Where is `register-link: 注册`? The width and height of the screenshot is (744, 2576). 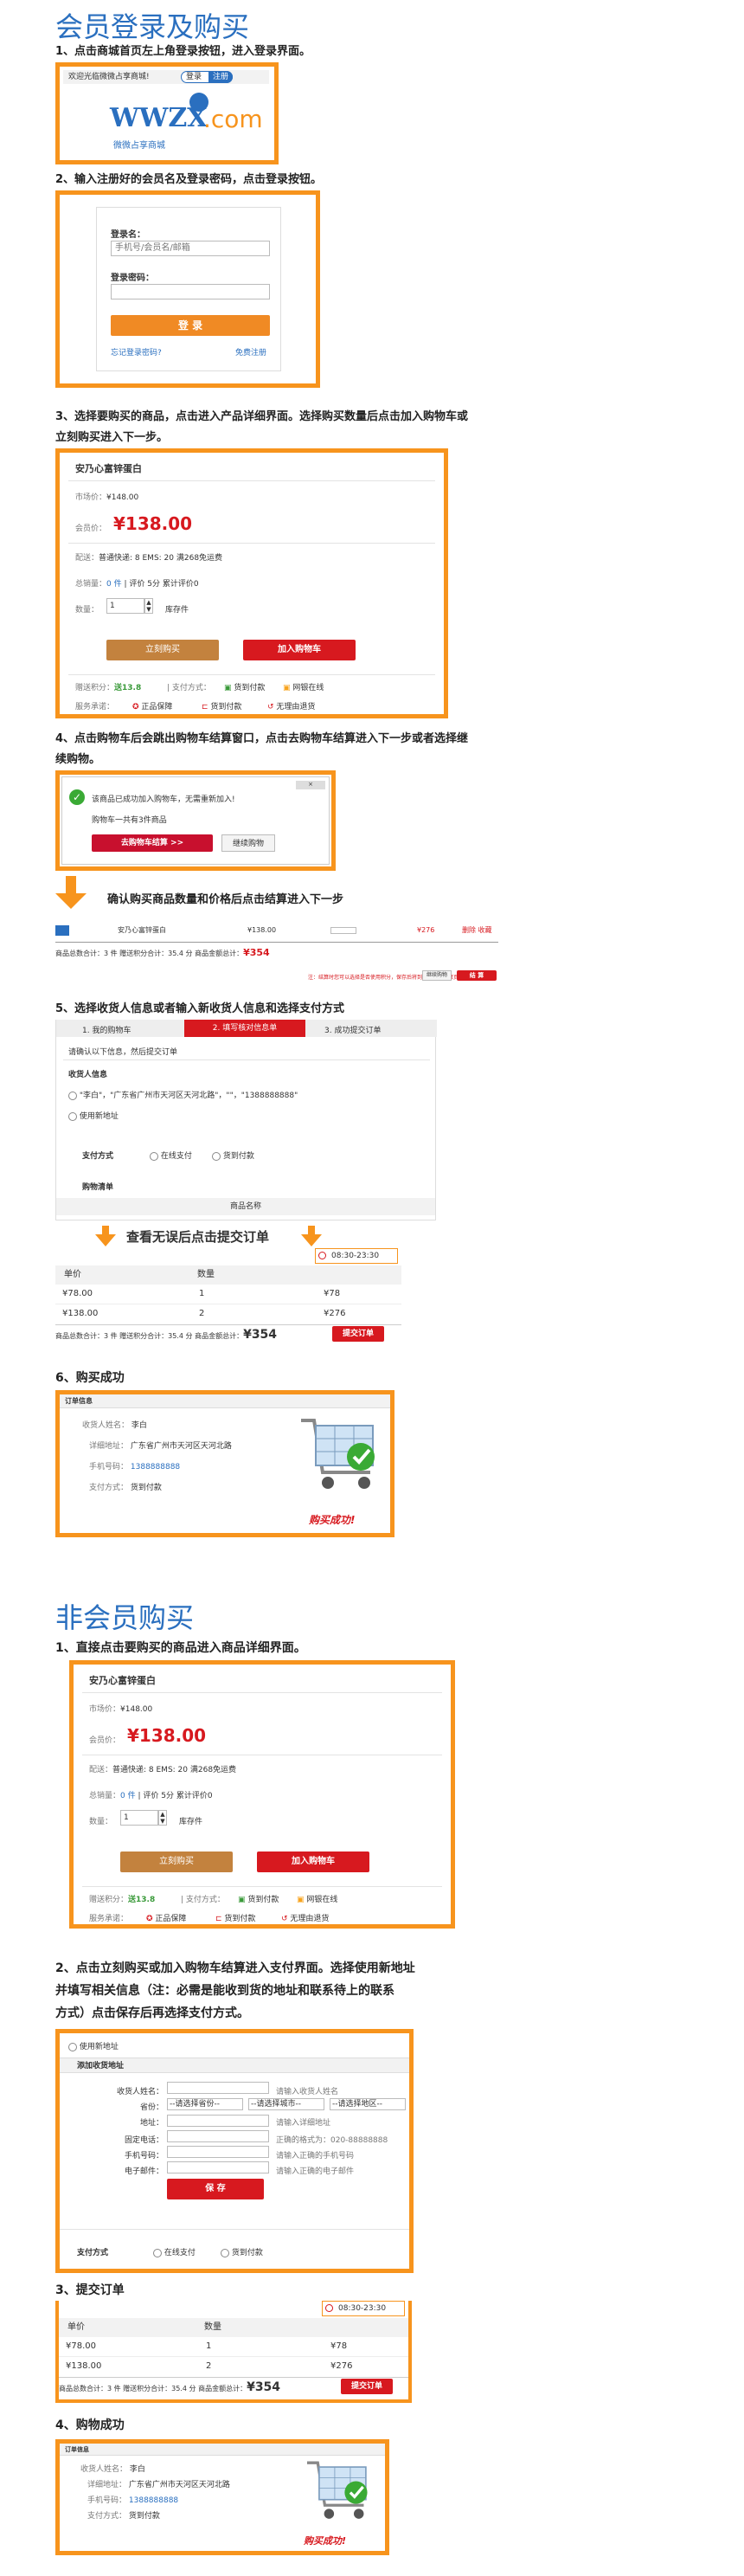 register-link: 注册 is located at coordinates (220, 77).